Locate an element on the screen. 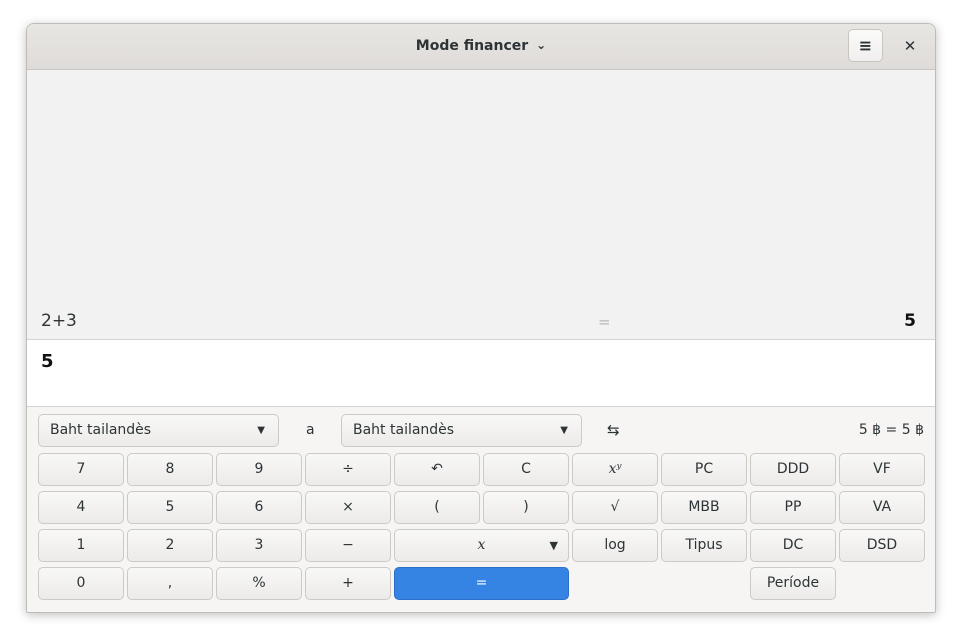 The height and width of the screenshot is (642, 962). close-paren-button: ) is located at coordinates (526, 507).